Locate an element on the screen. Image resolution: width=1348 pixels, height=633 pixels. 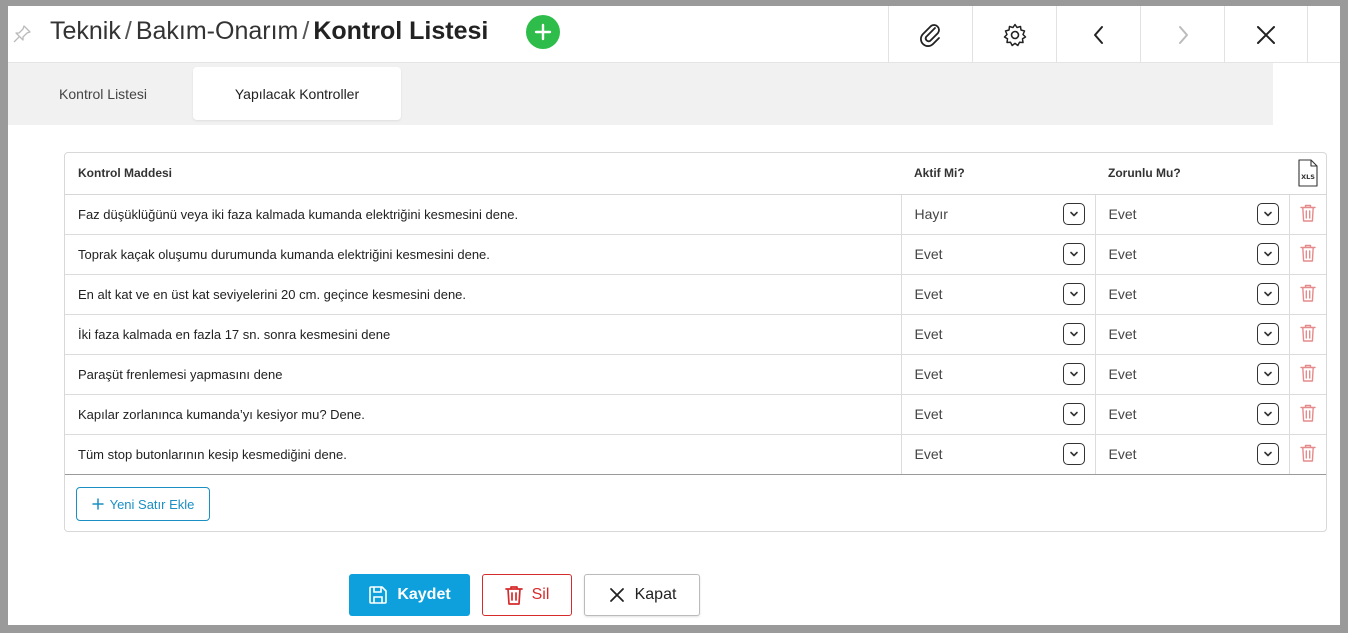
close-button: Kapat is located at coordinates (642, 595).